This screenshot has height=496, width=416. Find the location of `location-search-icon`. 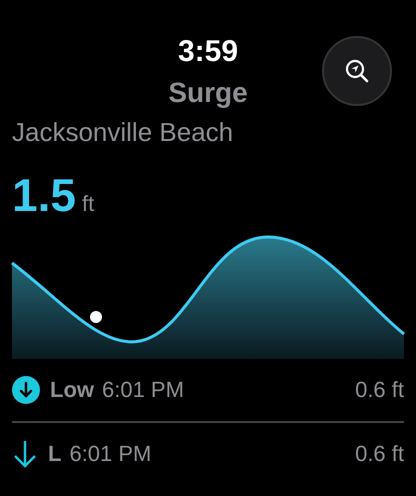

location-search-icon is located at coordinates (357, 71).